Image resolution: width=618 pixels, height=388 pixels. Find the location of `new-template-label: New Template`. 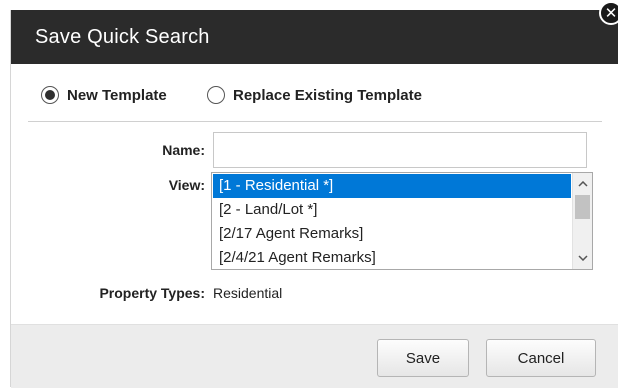

new-template-label: New Template is located at coordinates (117, 95).